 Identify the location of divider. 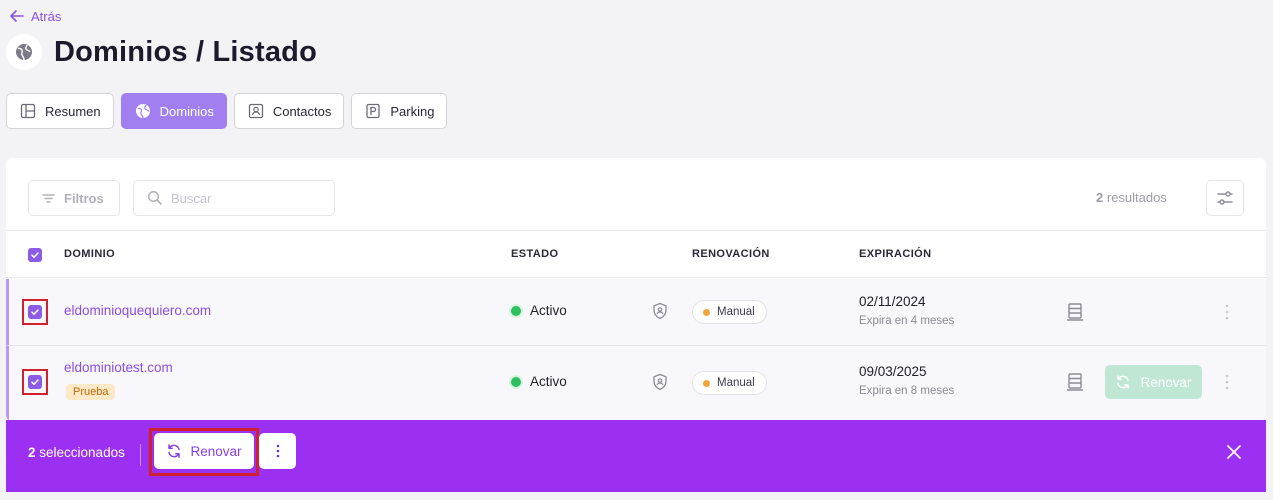
(140, 455).